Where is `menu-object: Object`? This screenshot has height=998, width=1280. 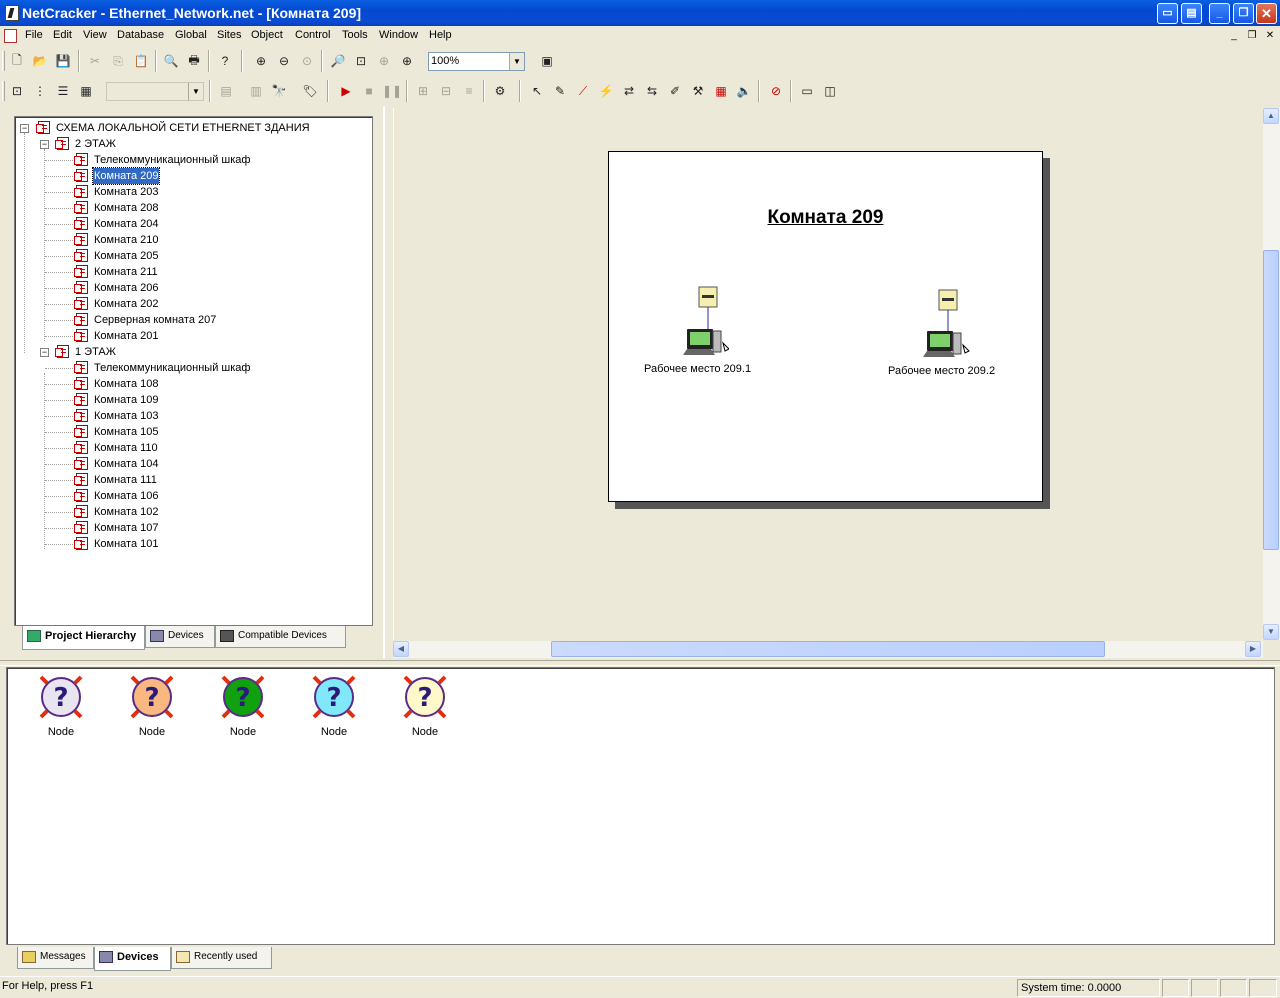
menu-object: Object is located at coordinates (267, 35).